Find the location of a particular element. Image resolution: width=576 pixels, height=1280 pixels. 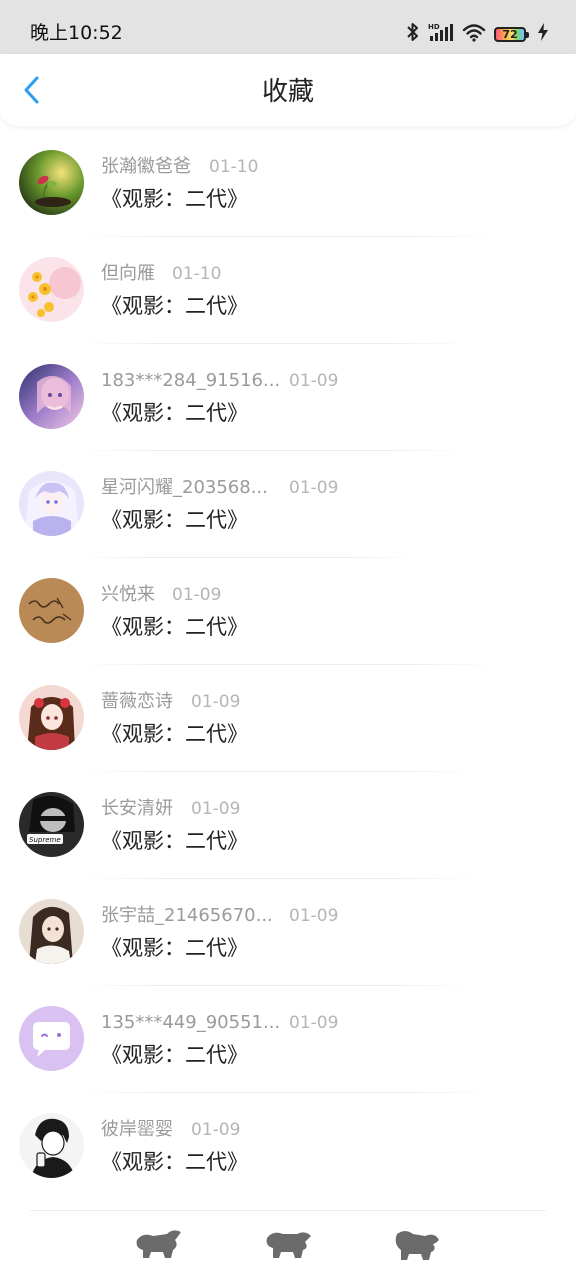

user-name: 张瀚徽爸爸 is located at coordinates (146, 167).